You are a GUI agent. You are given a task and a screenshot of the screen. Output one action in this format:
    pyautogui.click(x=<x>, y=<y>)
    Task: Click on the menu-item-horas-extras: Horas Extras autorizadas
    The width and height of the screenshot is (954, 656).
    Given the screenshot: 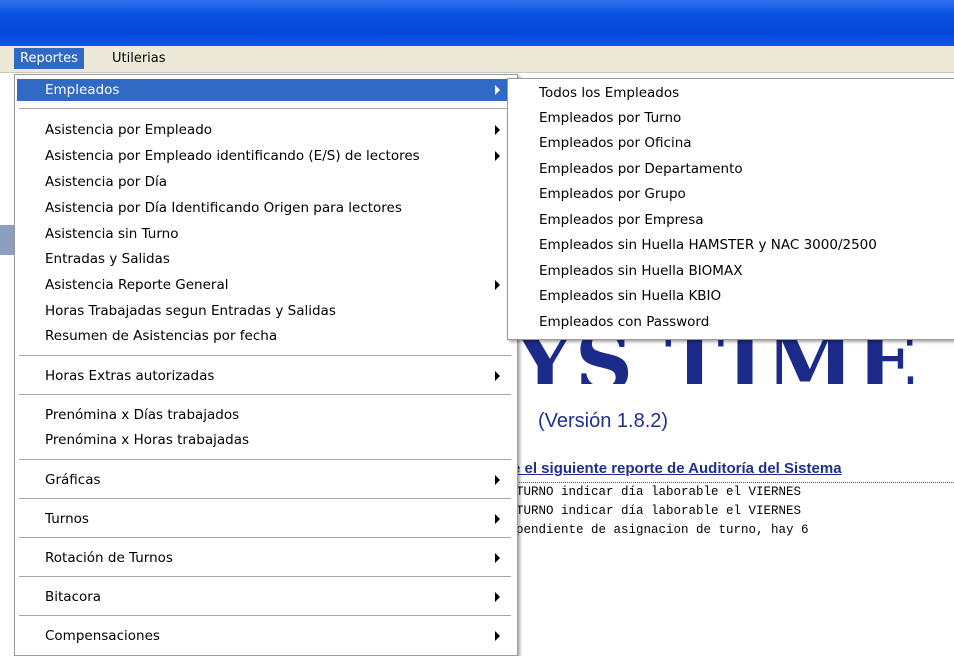 What is the action you would take?
    pyautogui.click(x=265, y=376)
    